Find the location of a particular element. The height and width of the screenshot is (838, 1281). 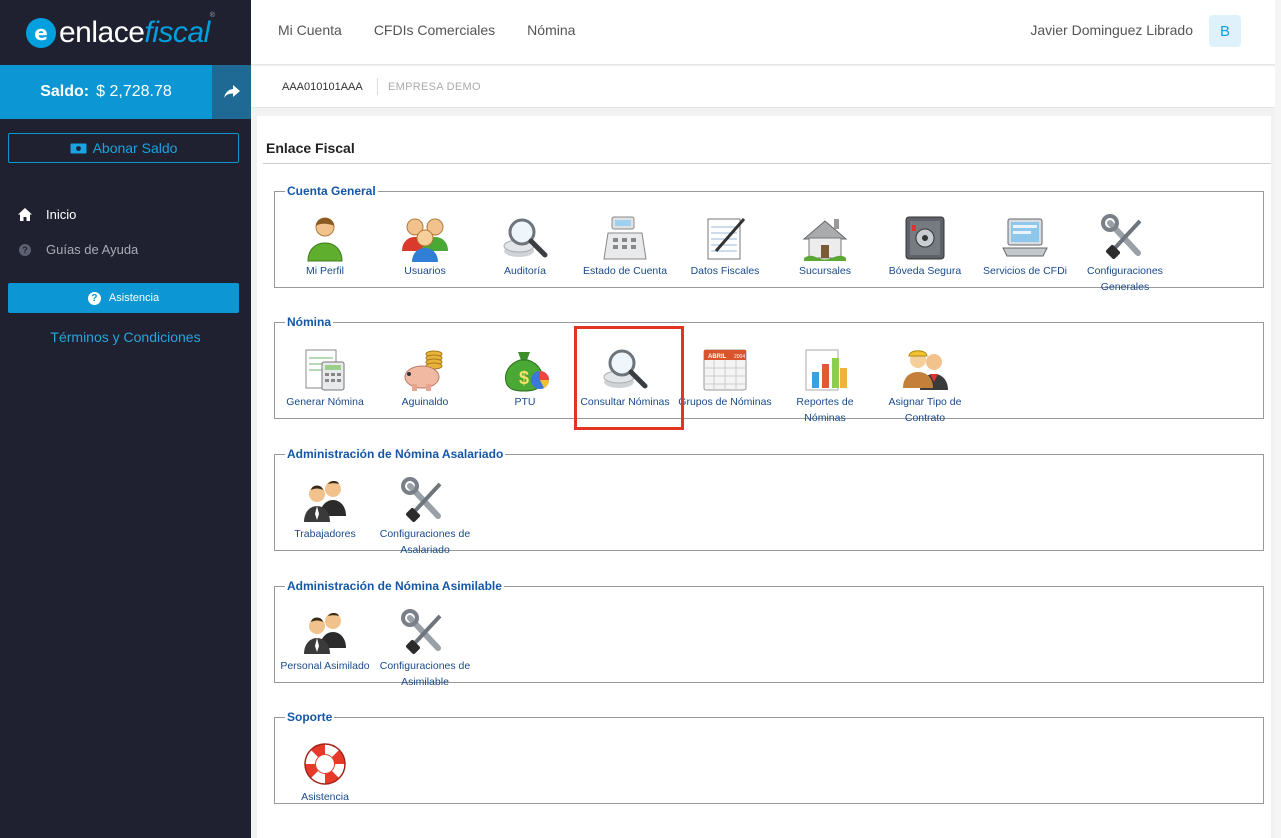

item-servicios-de-cfdi: Servicios de CFDi is located at coordinates (1025, 254).